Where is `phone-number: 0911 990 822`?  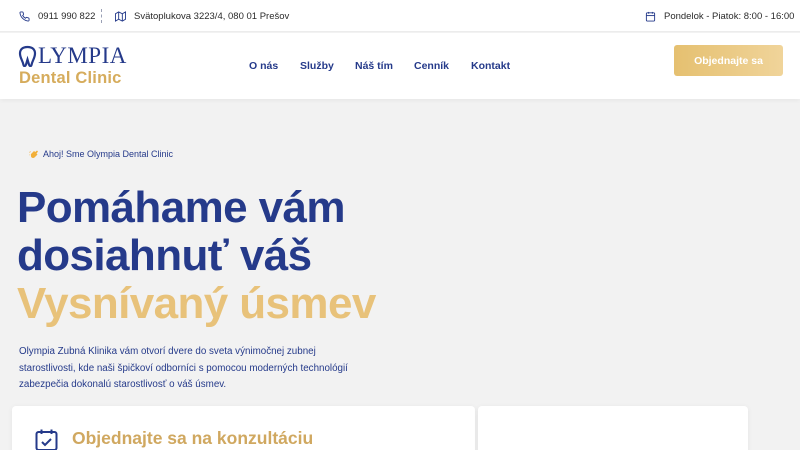 phone-number: 0911 990 822 is located at coordinates (67, 16).